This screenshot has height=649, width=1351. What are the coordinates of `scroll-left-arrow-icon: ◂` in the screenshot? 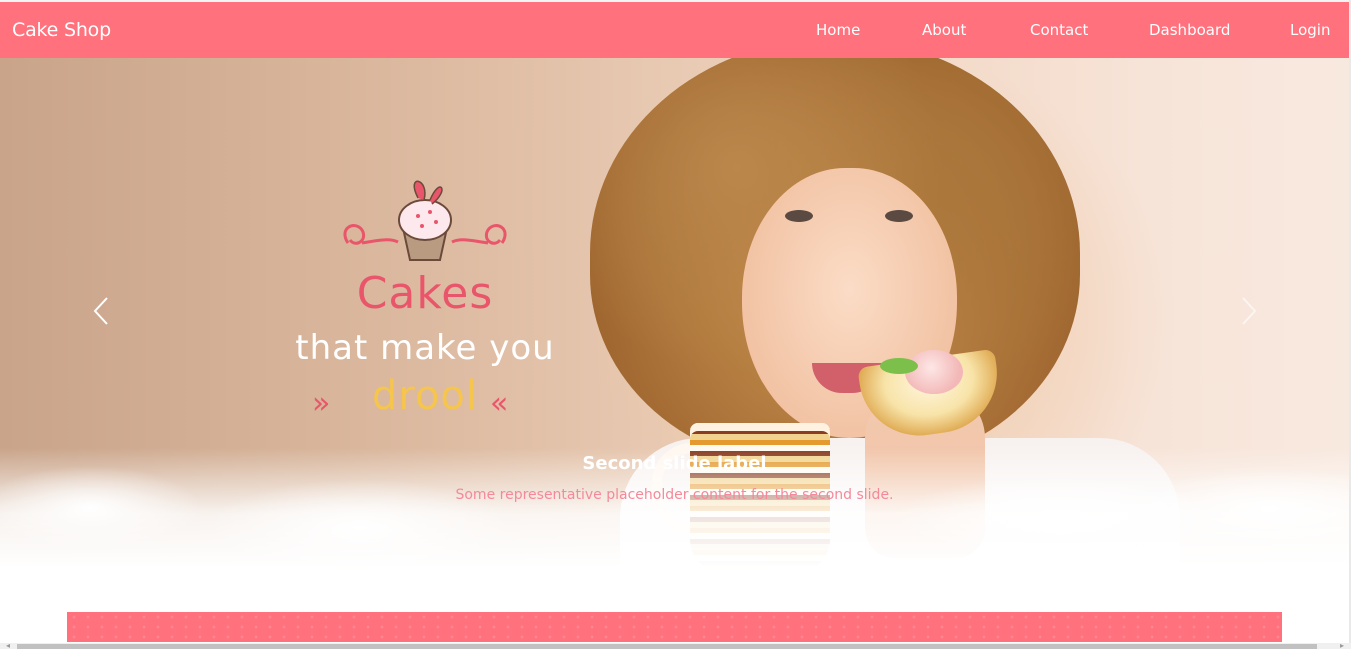 It's located at (8, 645).